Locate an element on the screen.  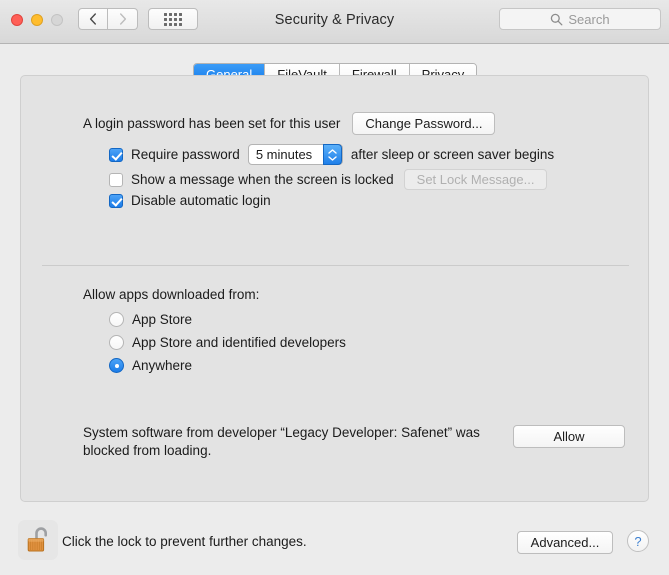
window-titlebar: Security & Privacy Search is located at coordinates (334, 22).